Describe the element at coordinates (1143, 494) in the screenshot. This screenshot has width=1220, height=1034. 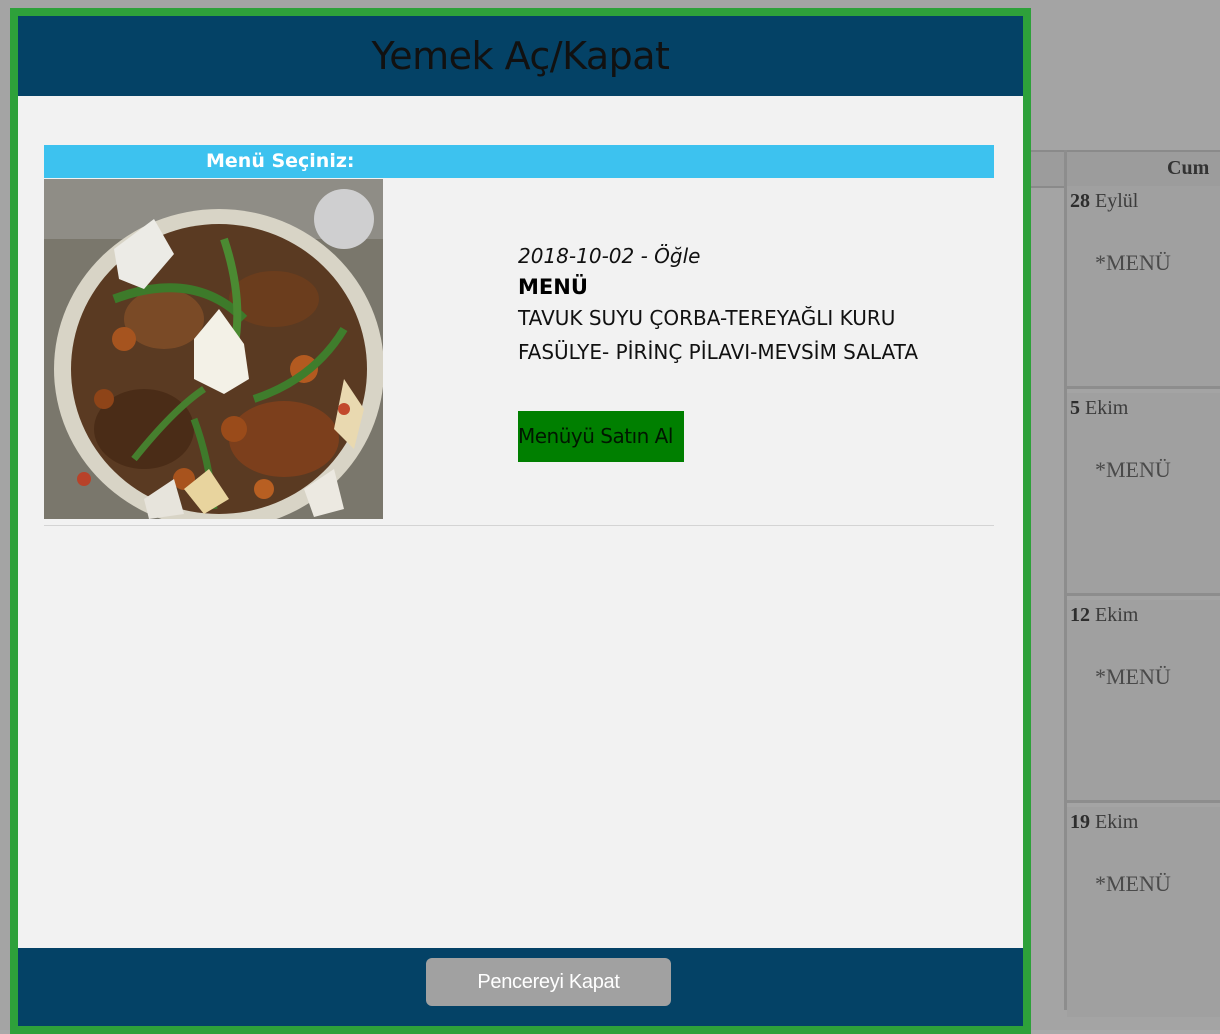
I see `calendar-day-cell: 5 Ekim *MENÜ` at that location.